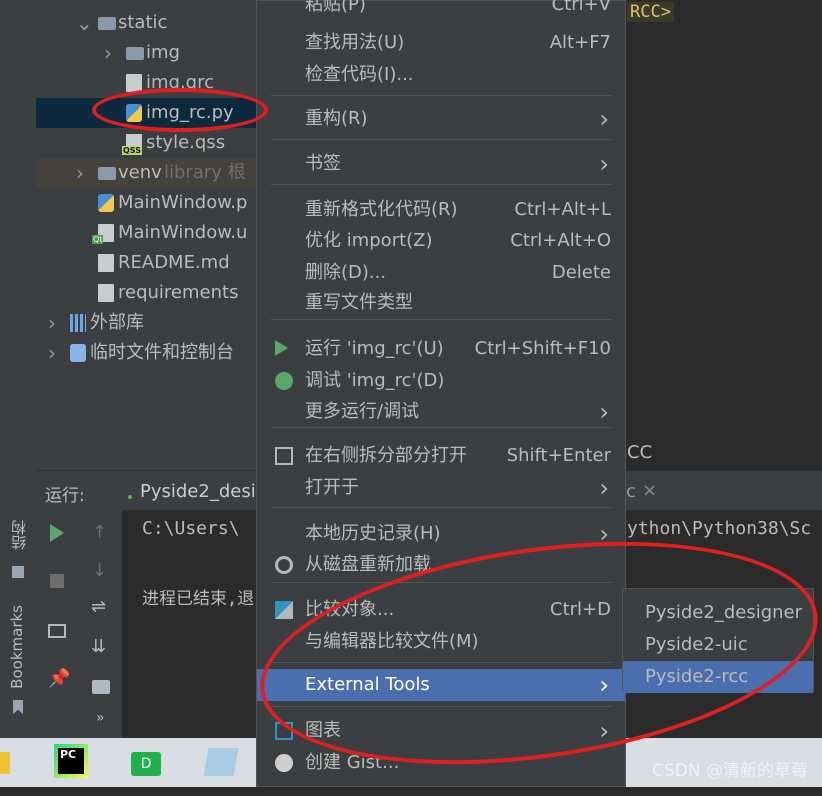 This screenshot has width=822, height=796. What do you see at coordinates (441, 488) in the screenshot?
I see `menu-item: 打开于 ›` at bounding box center [441, 488].